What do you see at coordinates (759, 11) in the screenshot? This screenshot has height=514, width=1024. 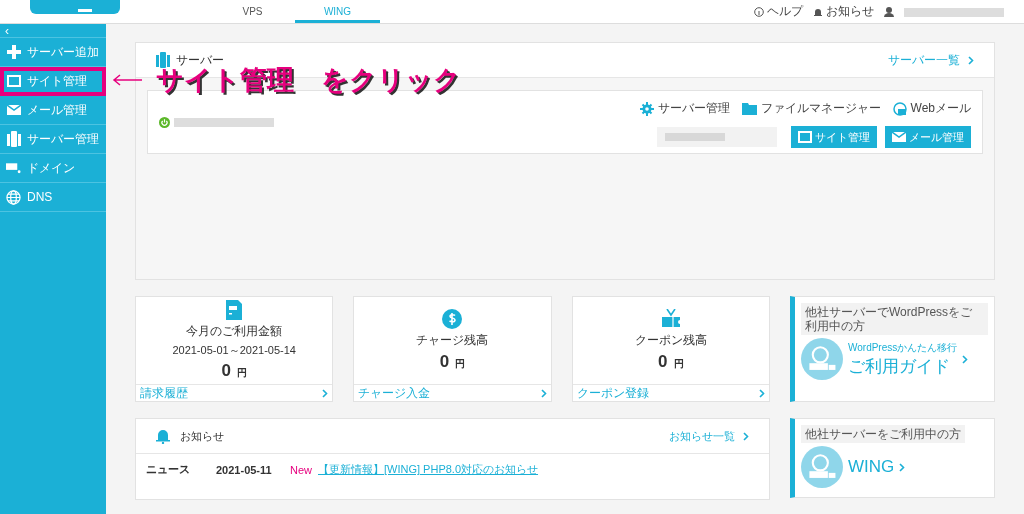 I see `info-icon` at bounding box center [759, 11].